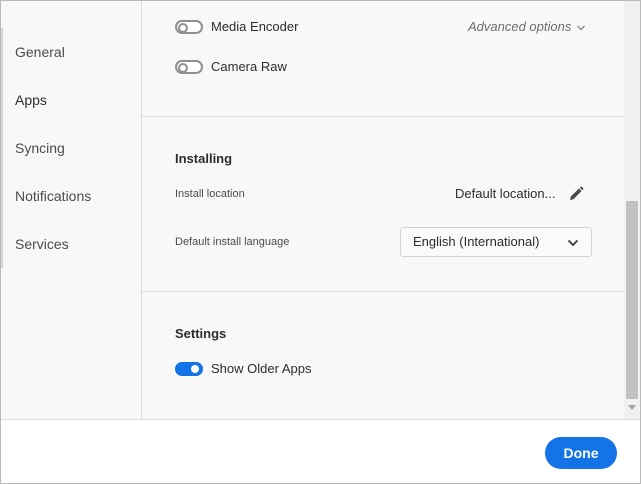  What do you see at coordinates (31, 100) in the screenshot?
I see `sidebar-item-apps: Apps` at bounding box center [31, 100].